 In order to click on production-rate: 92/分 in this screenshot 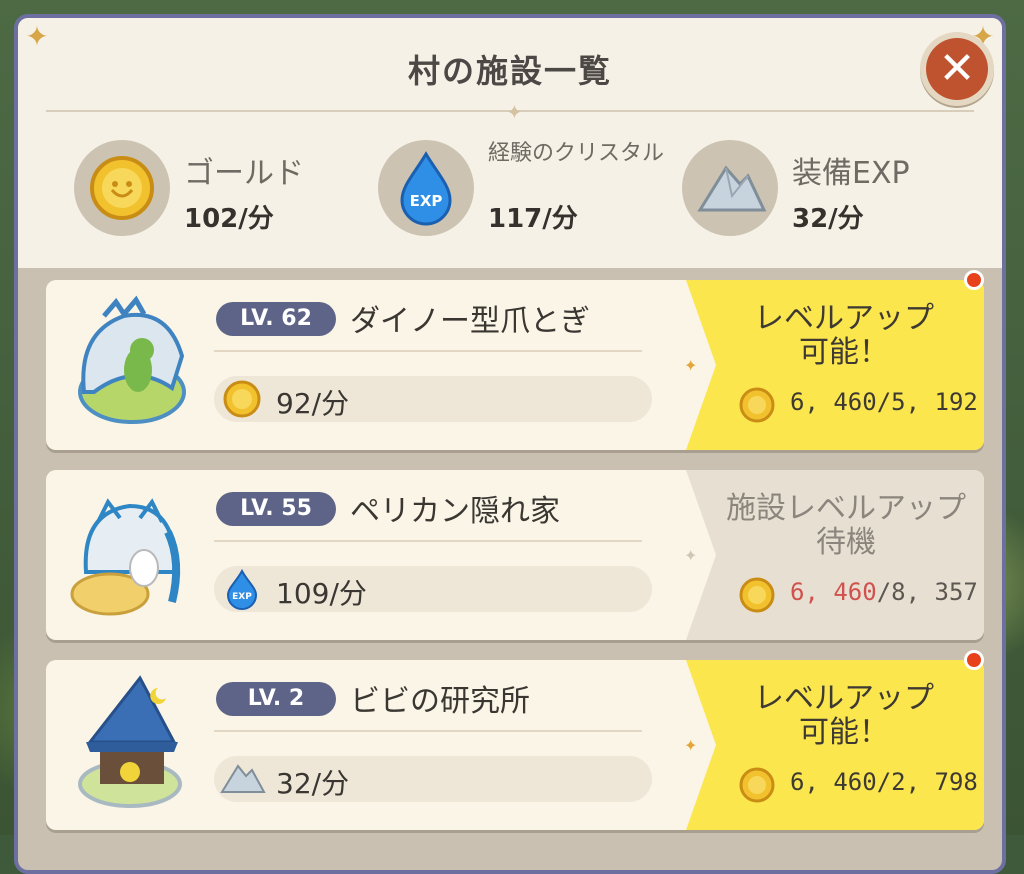, I will do `click(433, 399)`.